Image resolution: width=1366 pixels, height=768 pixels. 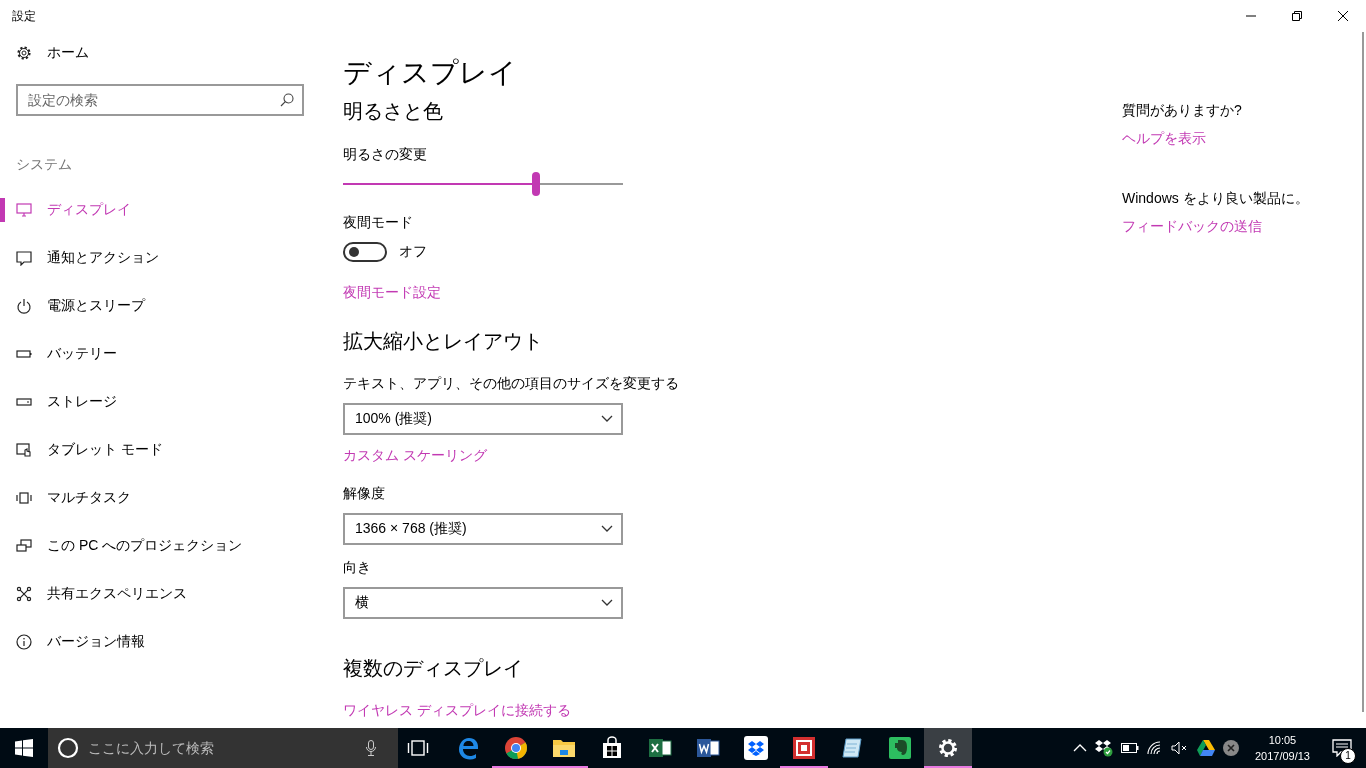 I want to click on taskbar-app-button, so click(x=948, y=748).